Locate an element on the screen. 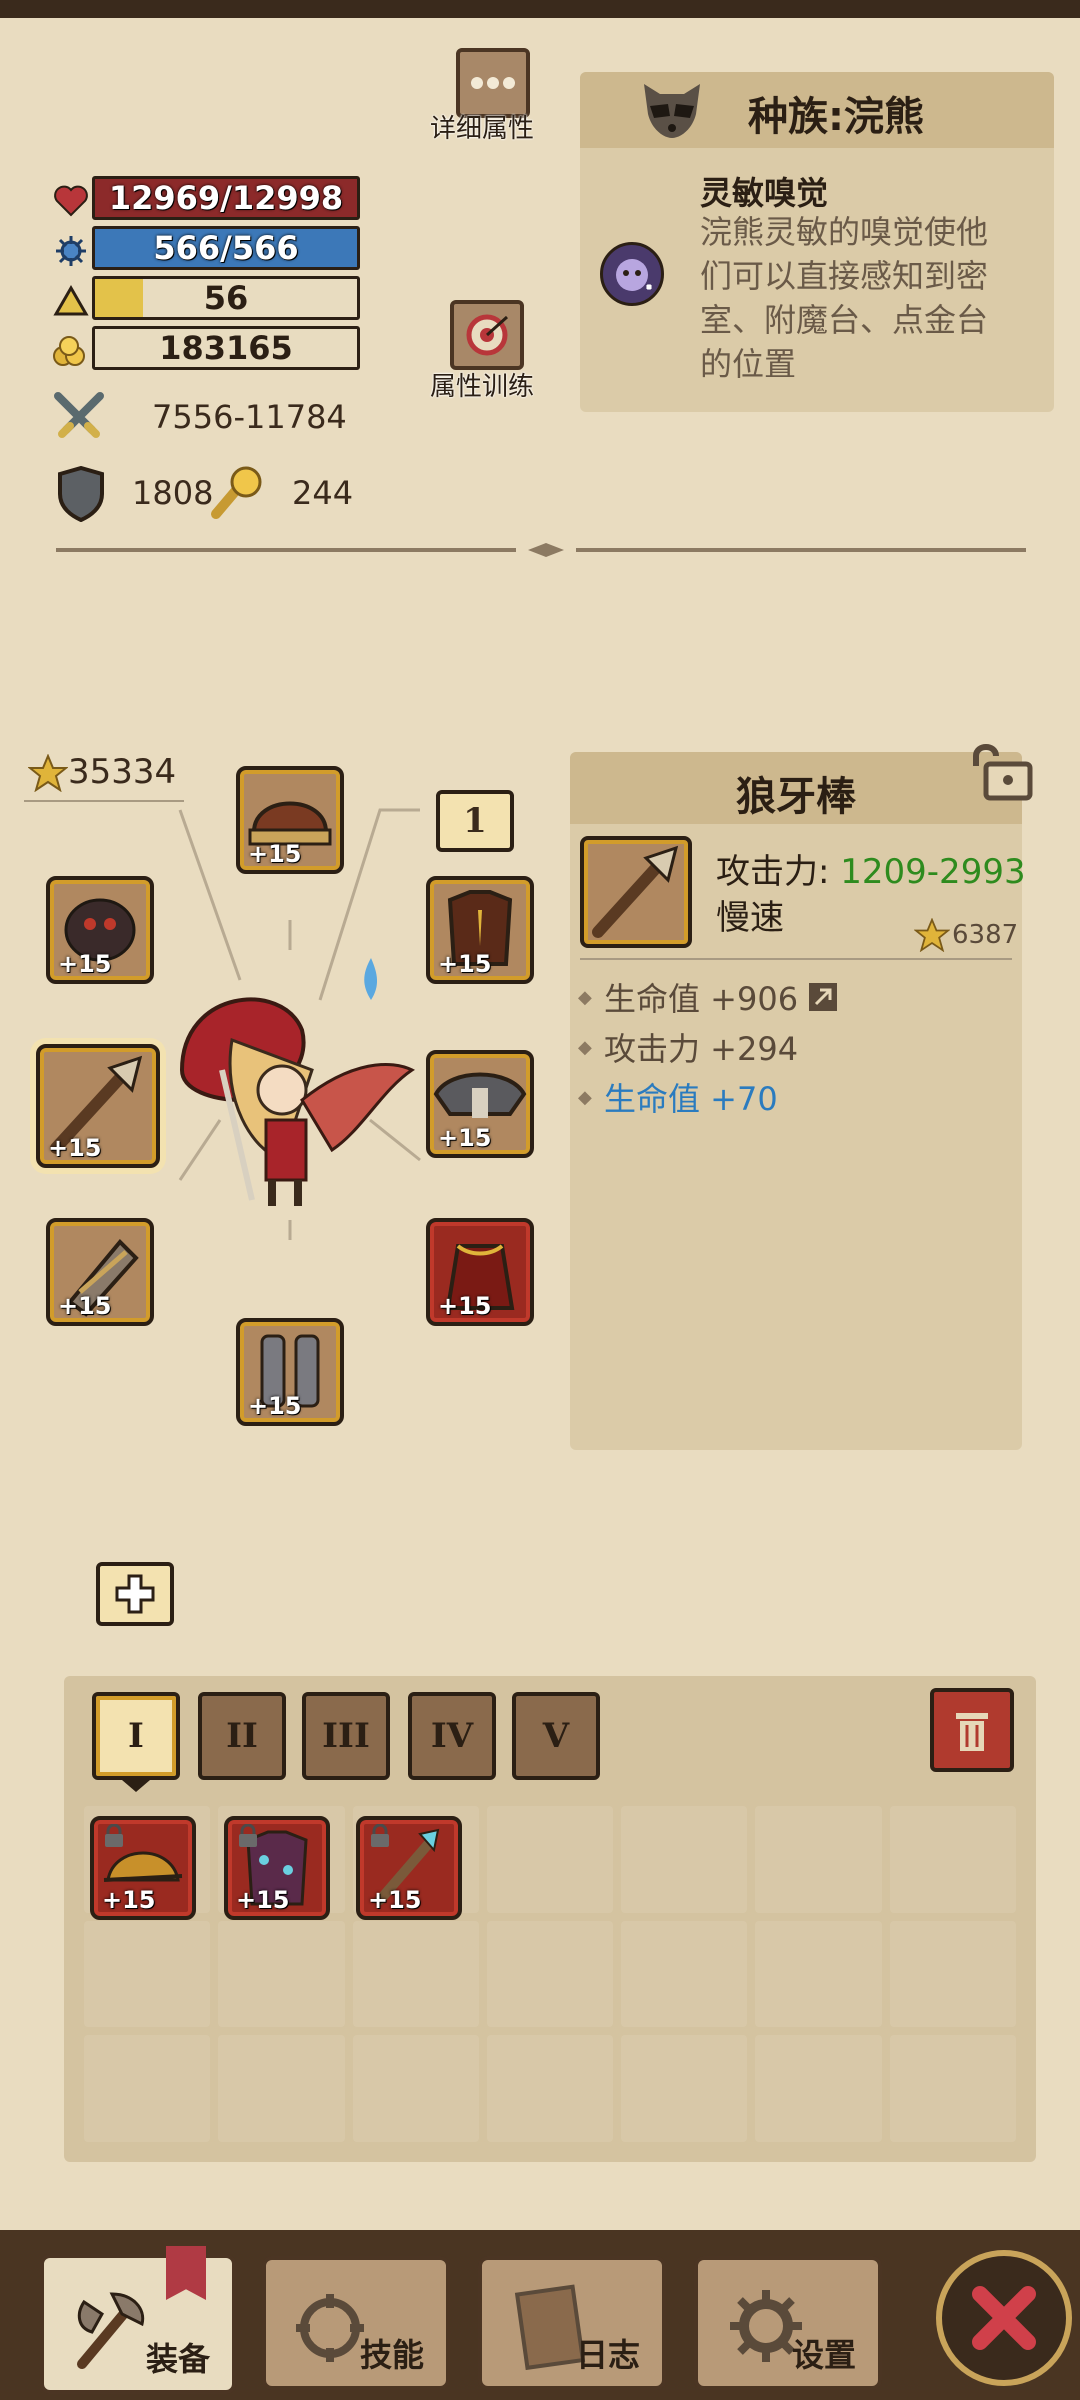  boots-slot: +15 is located at coordinates (290, 1372).